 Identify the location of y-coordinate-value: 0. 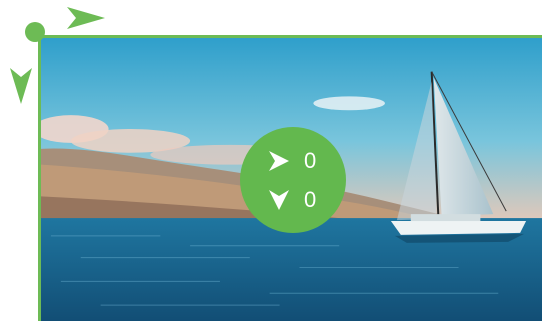
(310, 199).